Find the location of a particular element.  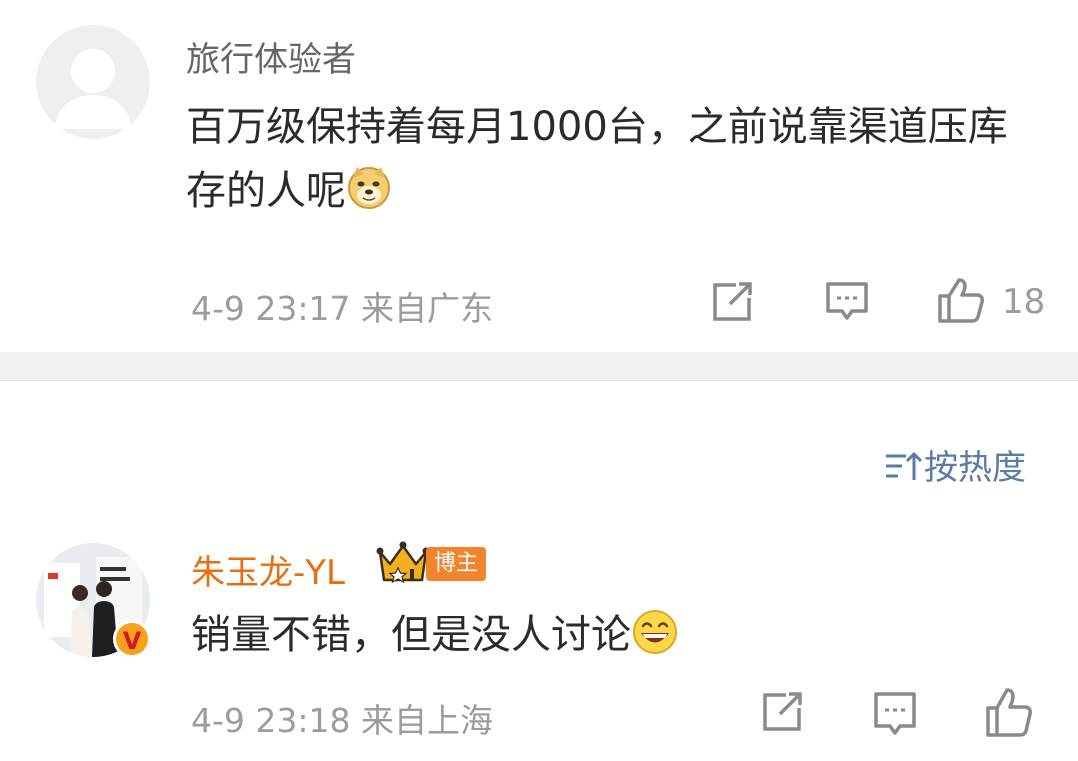

comment-username: 旅行体验者 is located at coordinates (271, 56).